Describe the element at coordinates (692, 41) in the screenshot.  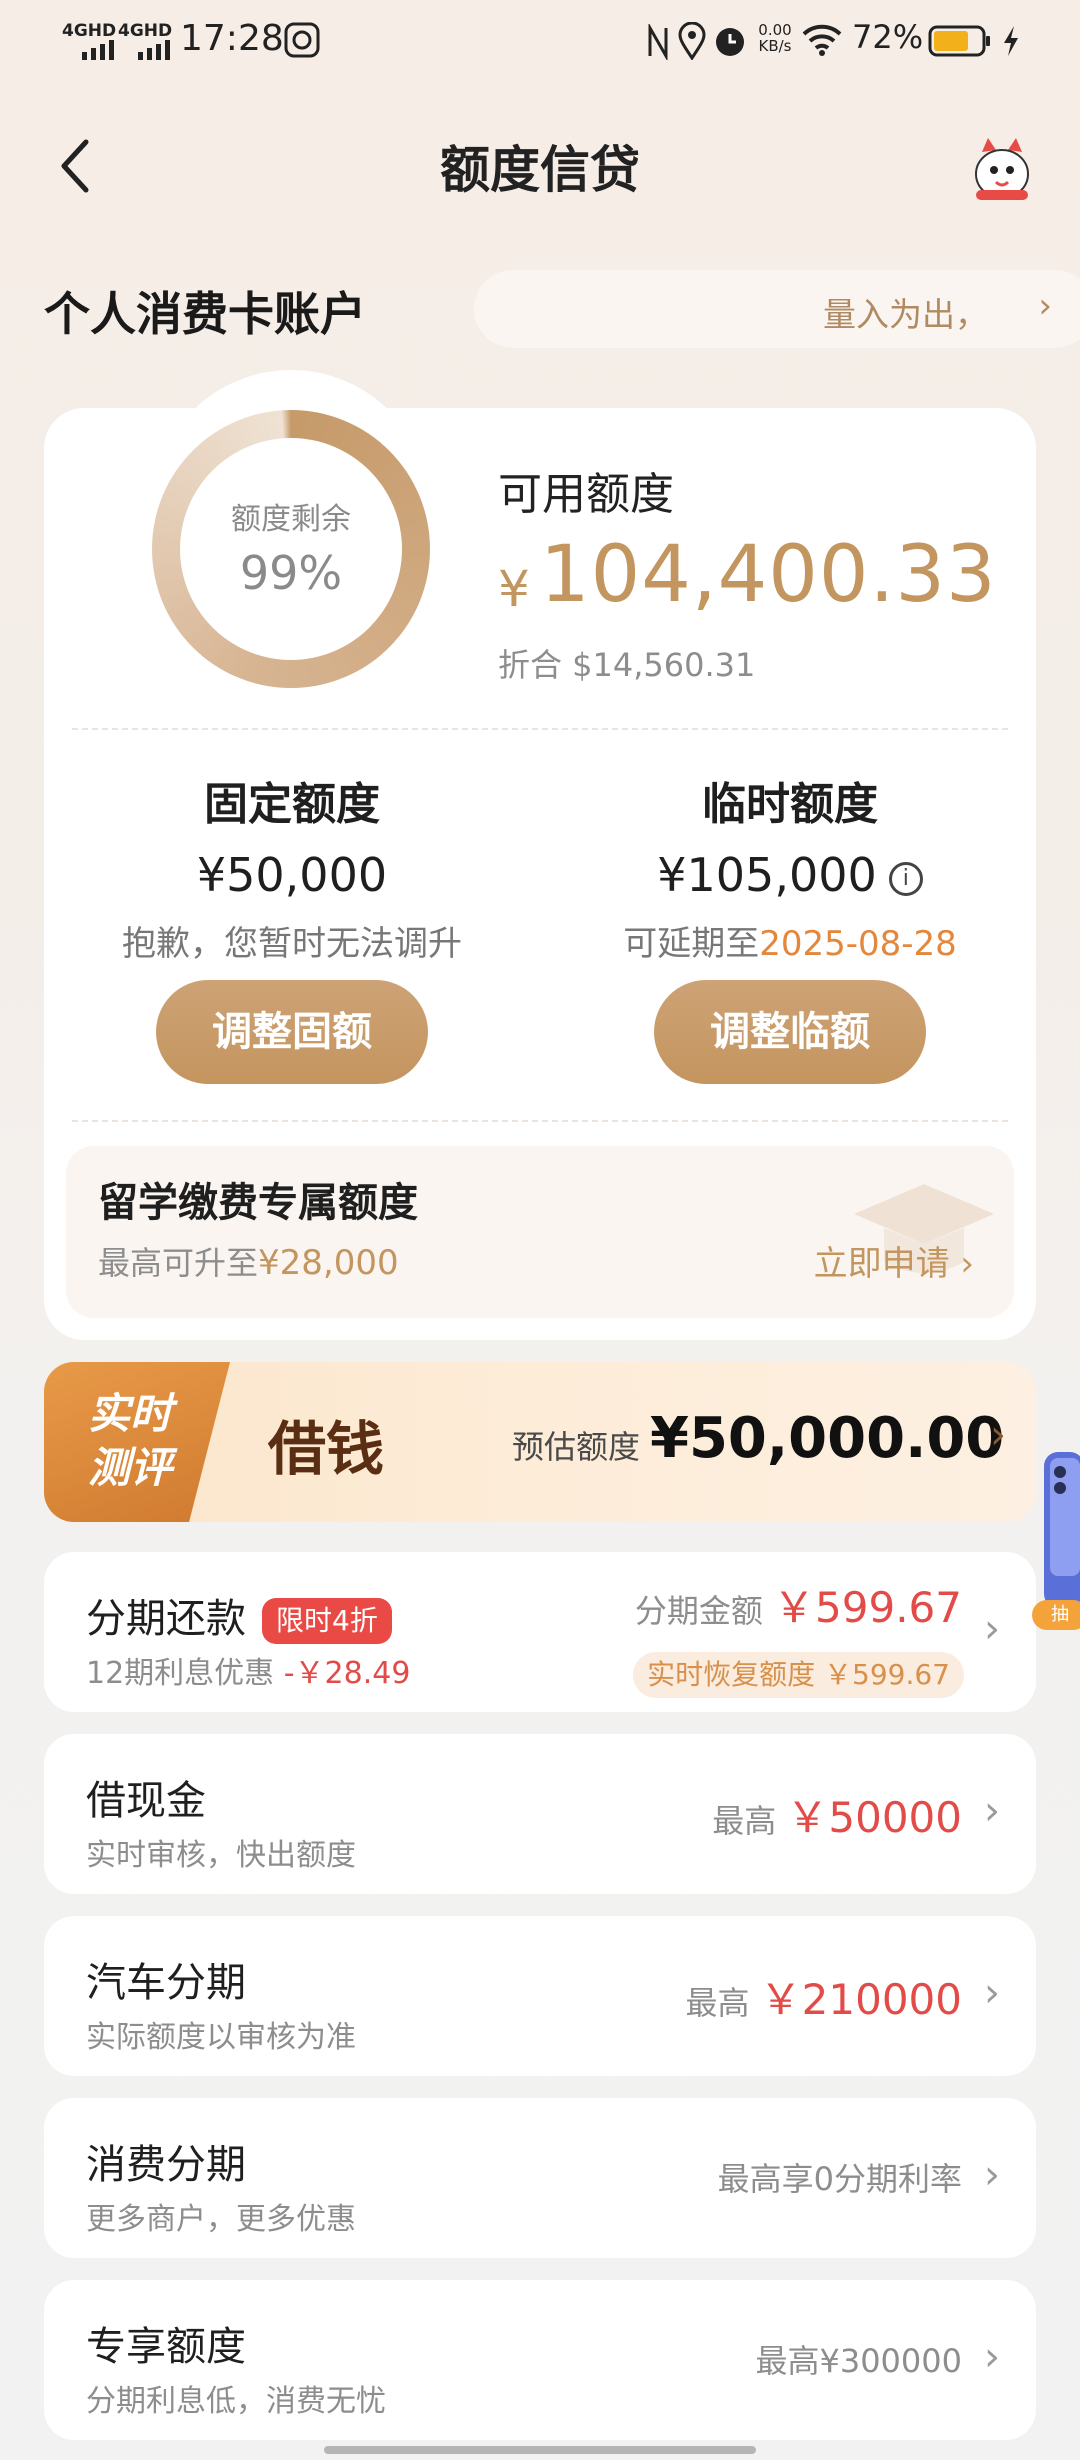
I see `location-icon` at that location.